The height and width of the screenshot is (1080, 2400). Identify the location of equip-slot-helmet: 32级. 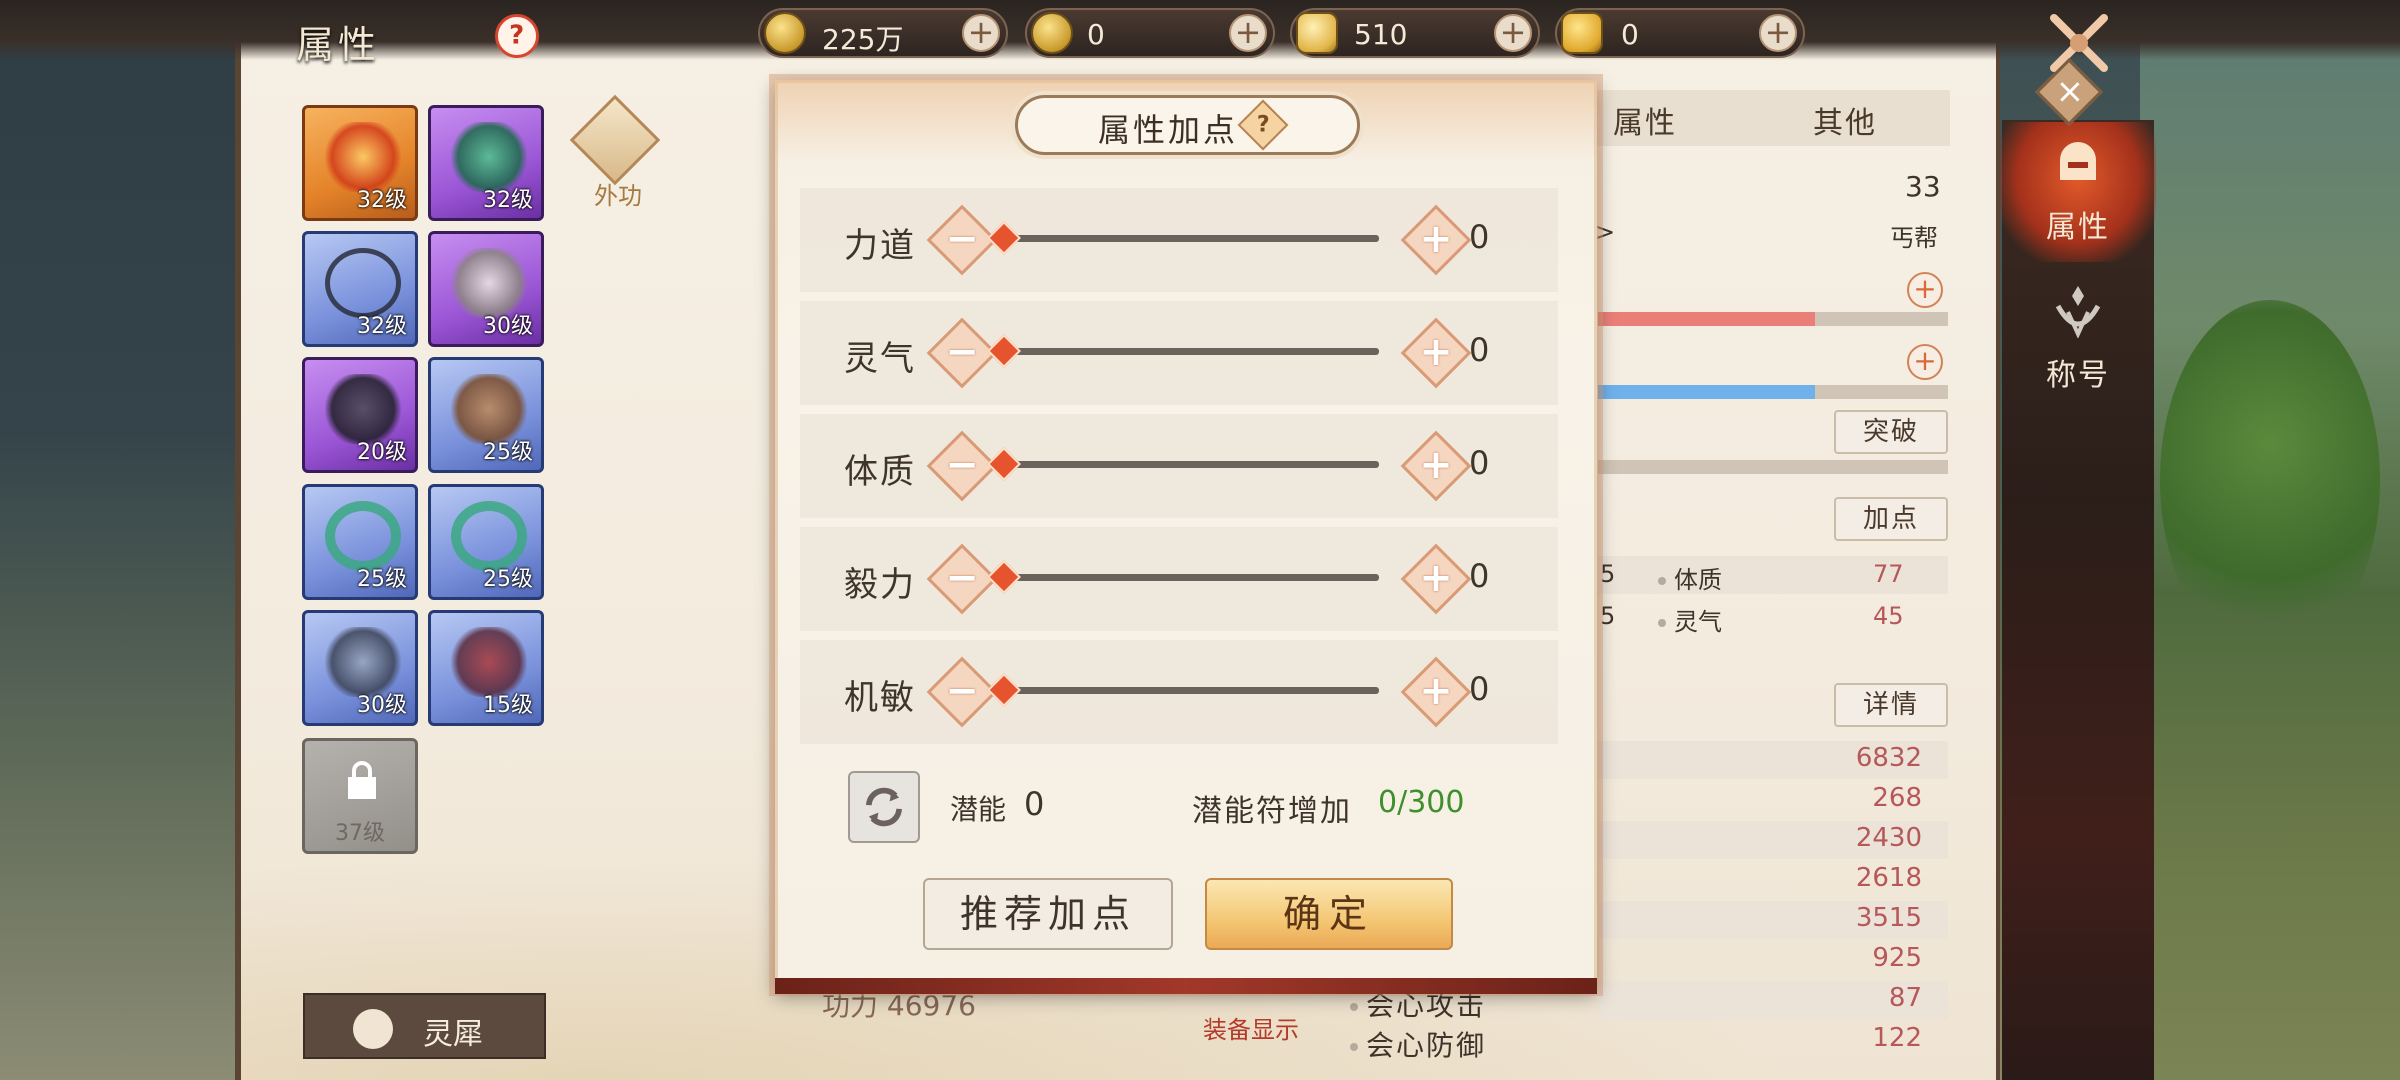
(486, 163).